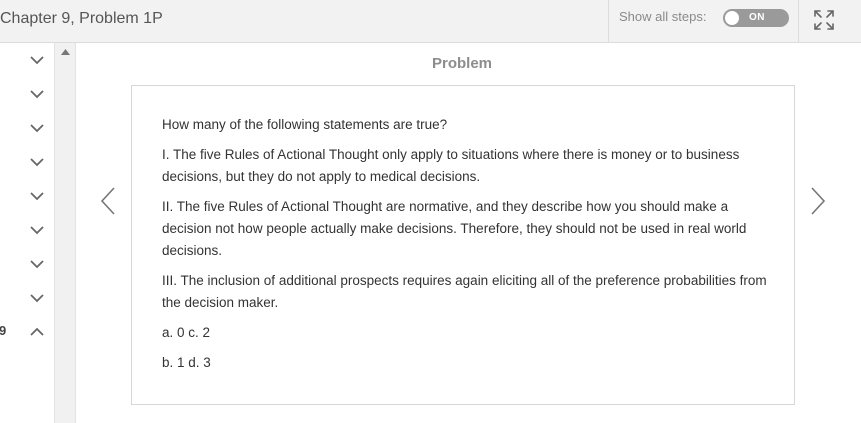 The height and width of the screenshot is (423, 861). What do you see at coordinates (430, 21) in the screenshot?
I see `top-bar: Chapter 9, Problem 1P Show all steps: ON` at bounding box center [430, 21].